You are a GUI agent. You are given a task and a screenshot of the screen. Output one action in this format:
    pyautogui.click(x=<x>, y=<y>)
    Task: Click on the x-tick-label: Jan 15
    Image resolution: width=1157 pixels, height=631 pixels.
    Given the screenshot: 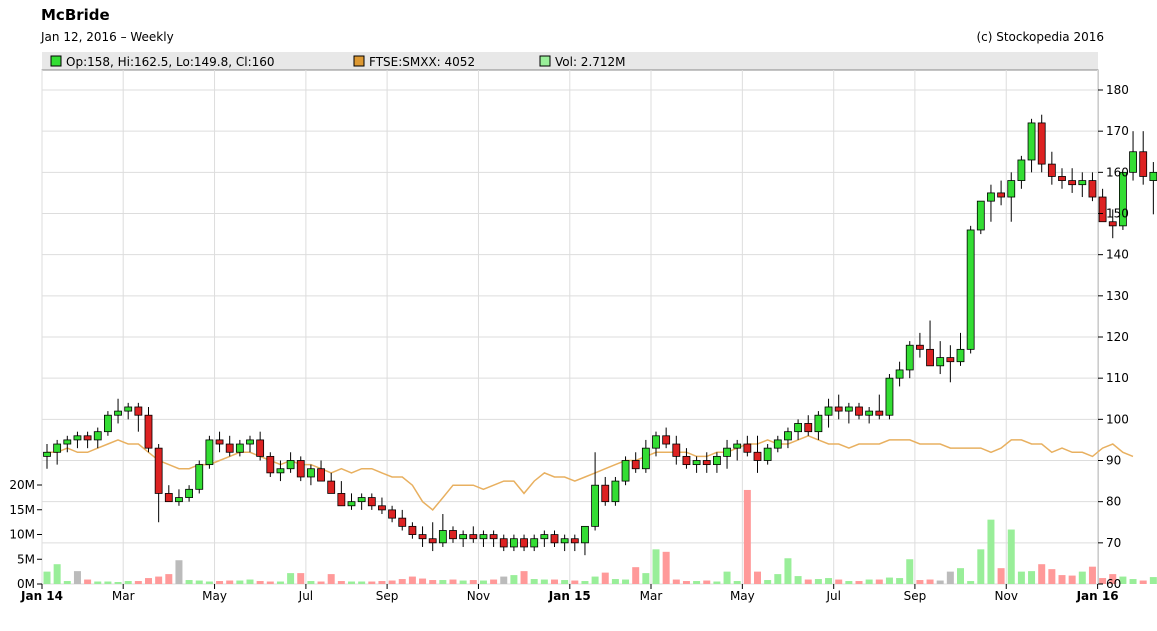 What is the action you would take?
    pyautogui.click(x=569, y=596)
    